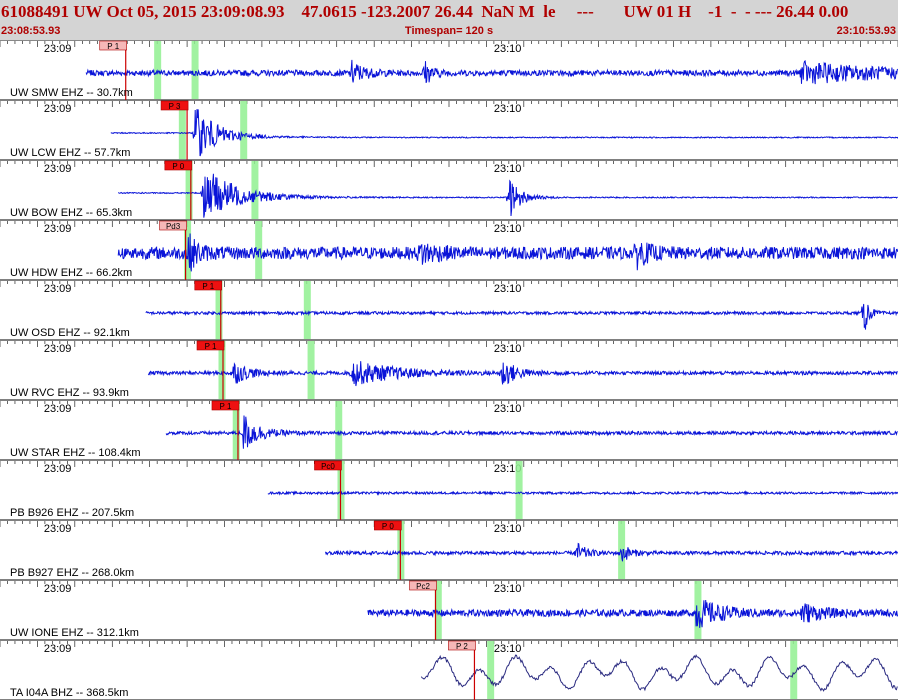  I want to click on station-label: PB B926 EHZ -- 207.5km, so click(72, 513).